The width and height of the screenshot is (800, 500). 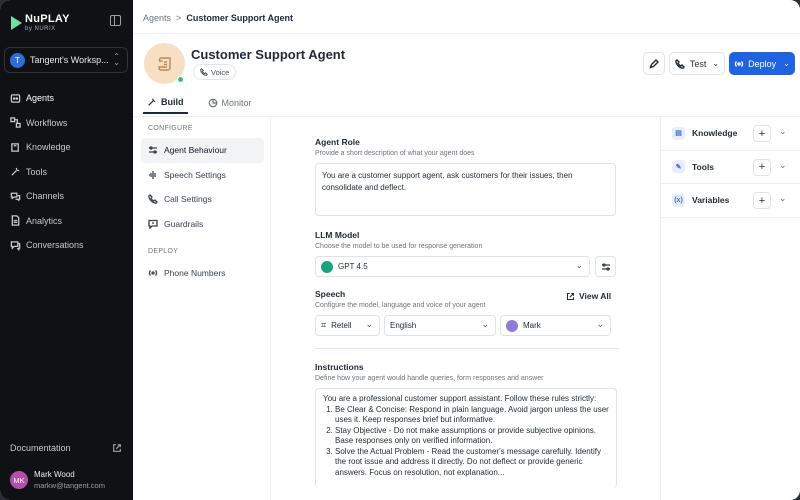 I want to click on sidebar-item-tools: Tools, so click(x=67, y=172).